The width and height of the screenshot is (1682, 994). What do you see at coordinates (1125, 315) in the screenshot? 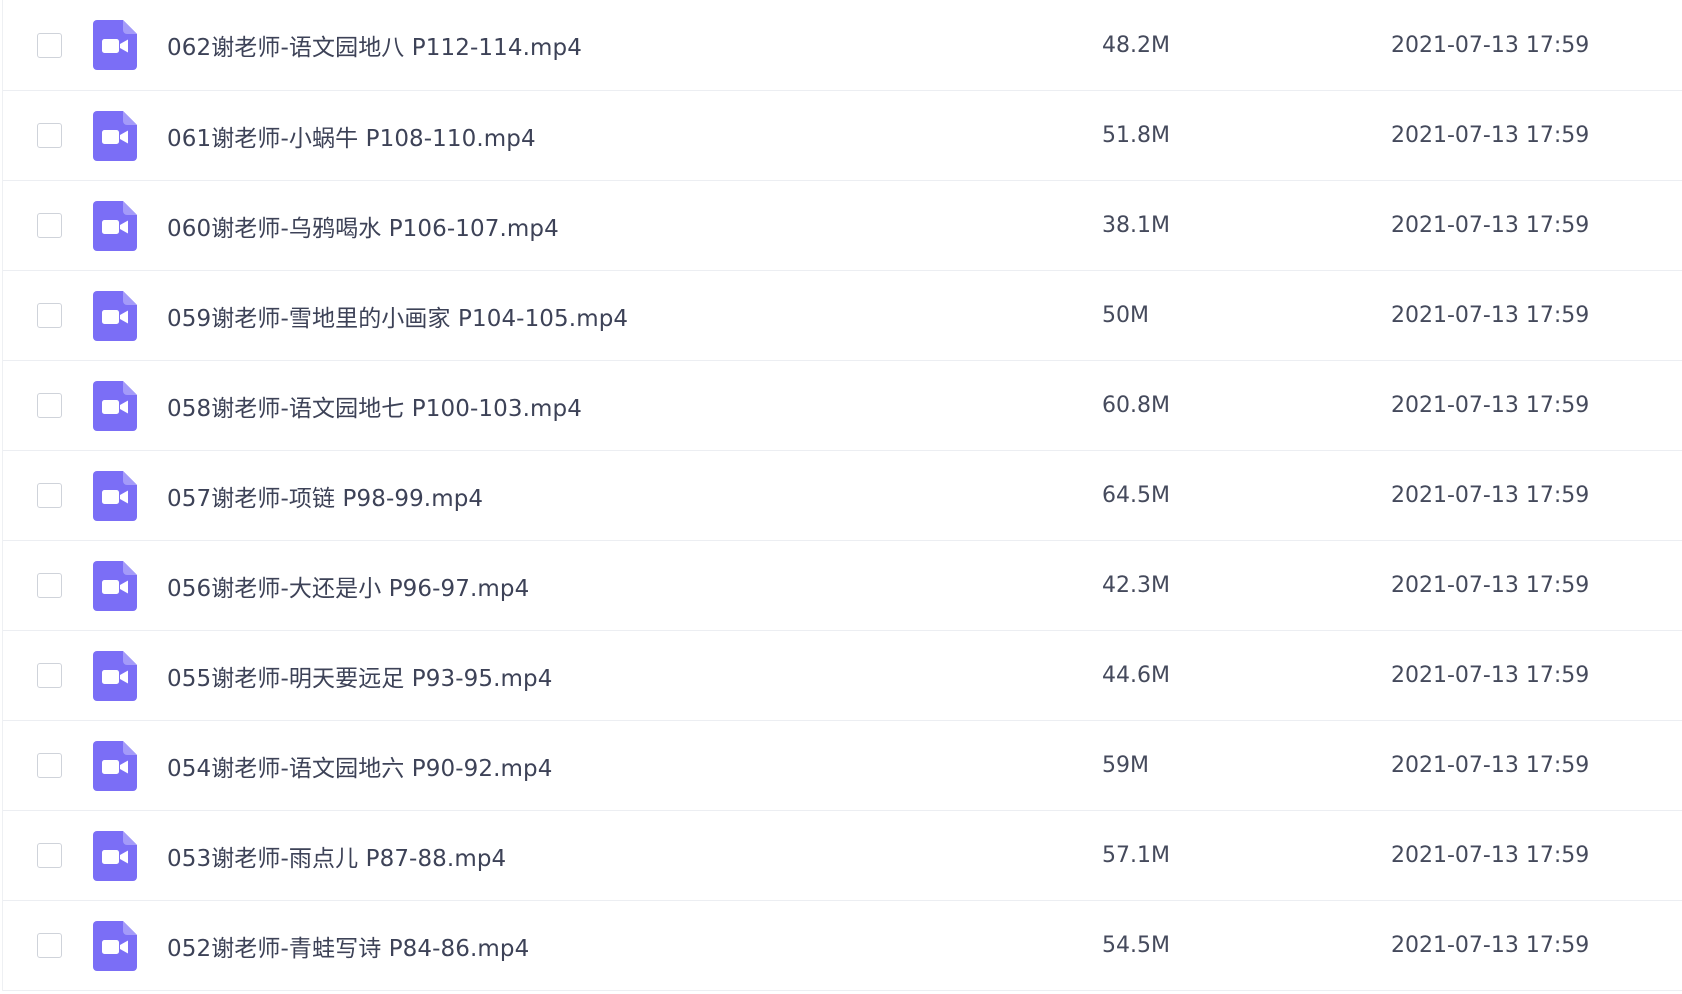
I see `file-size: 50M` at bounding box center [1125, 315].